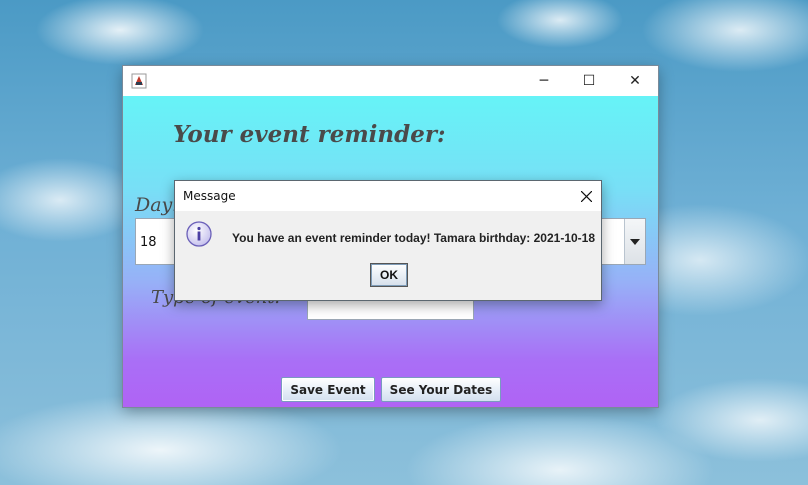 This screenshot has width=808, height=485. Describe the element at coordinates (388, 196) in the screenshot. I see `dialog-titlebar: Message` at that location.